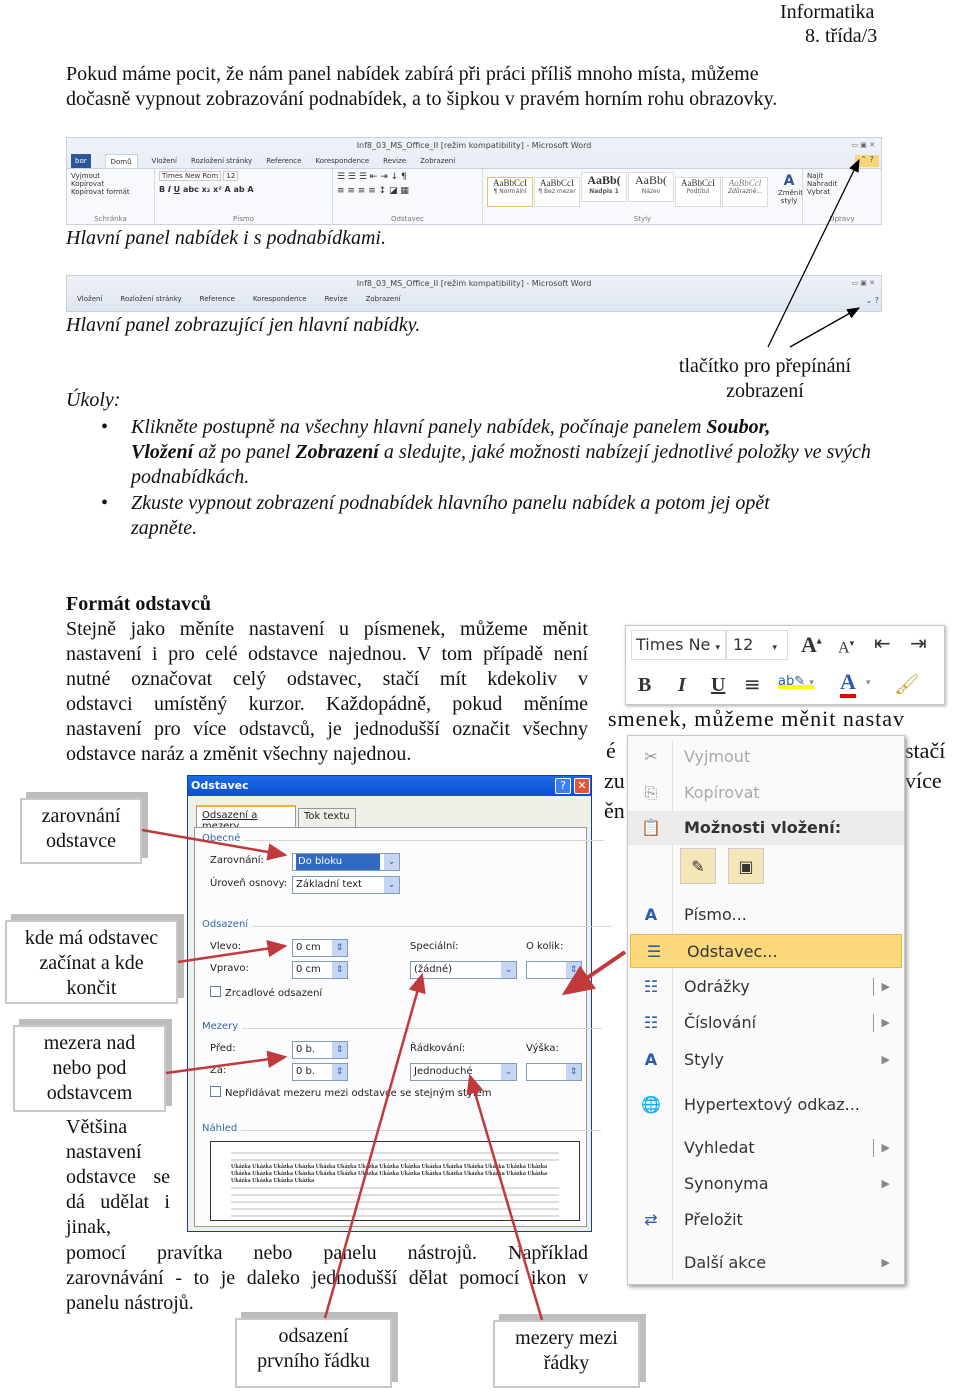 The image size is (960, 1394). I want to click on arrow-paragraph-menu, so click(594, 973).